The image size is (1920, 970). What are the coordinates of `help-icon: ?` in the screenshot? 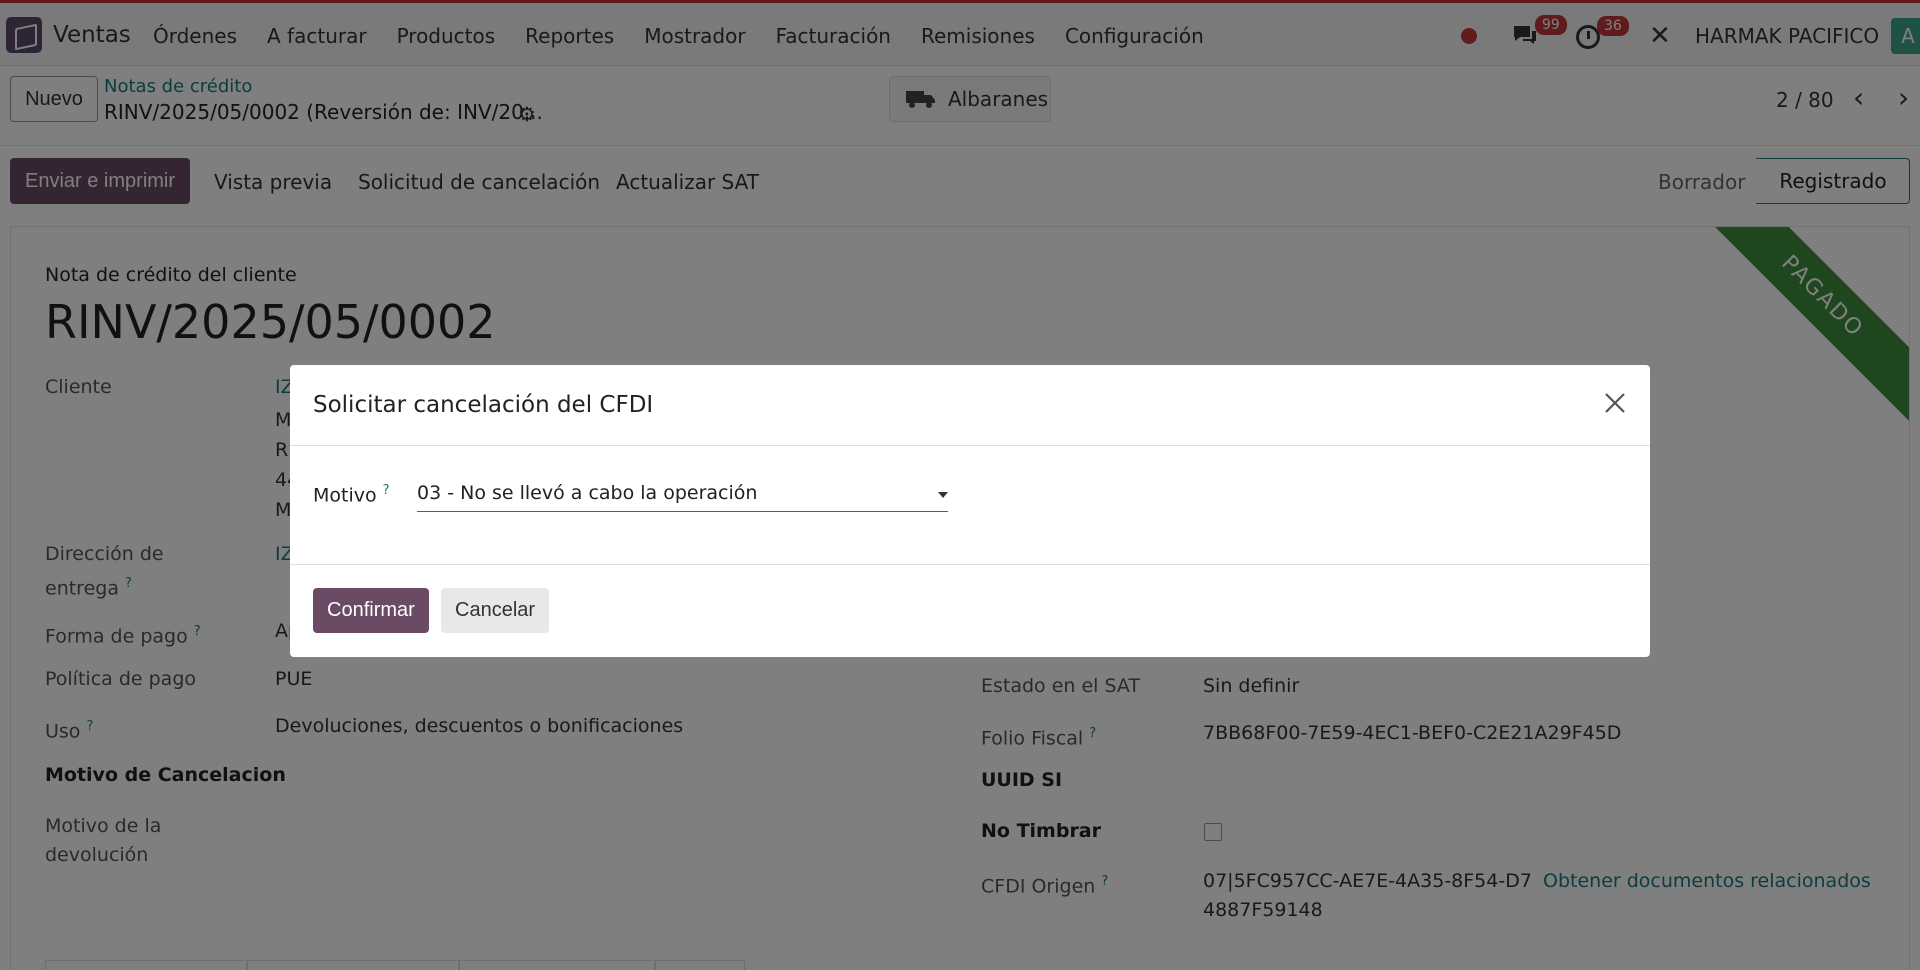 It's located at (386, 490).